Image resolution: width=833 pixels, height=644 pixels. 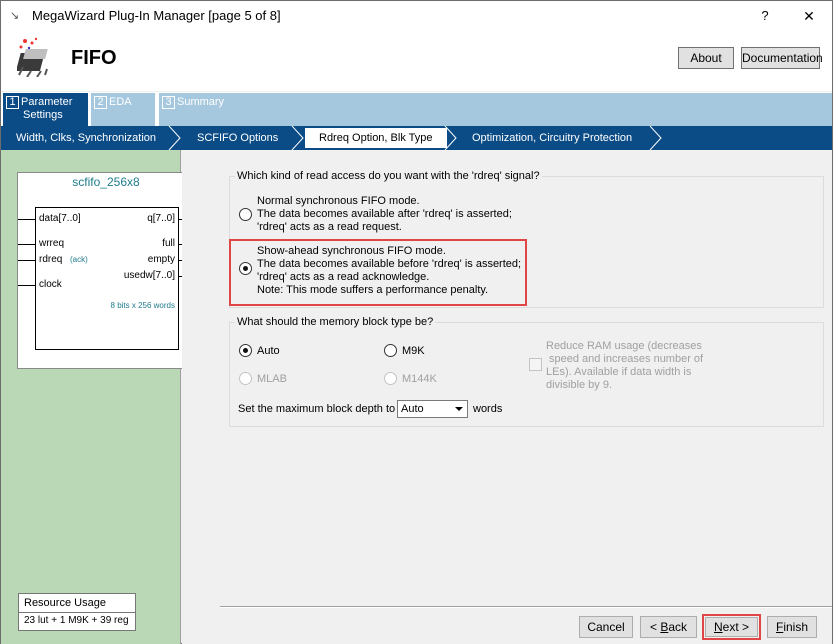 I want to click on crumb-rdreq-option: Rdreq Option, Blk Type, so click(x=376, y=138).